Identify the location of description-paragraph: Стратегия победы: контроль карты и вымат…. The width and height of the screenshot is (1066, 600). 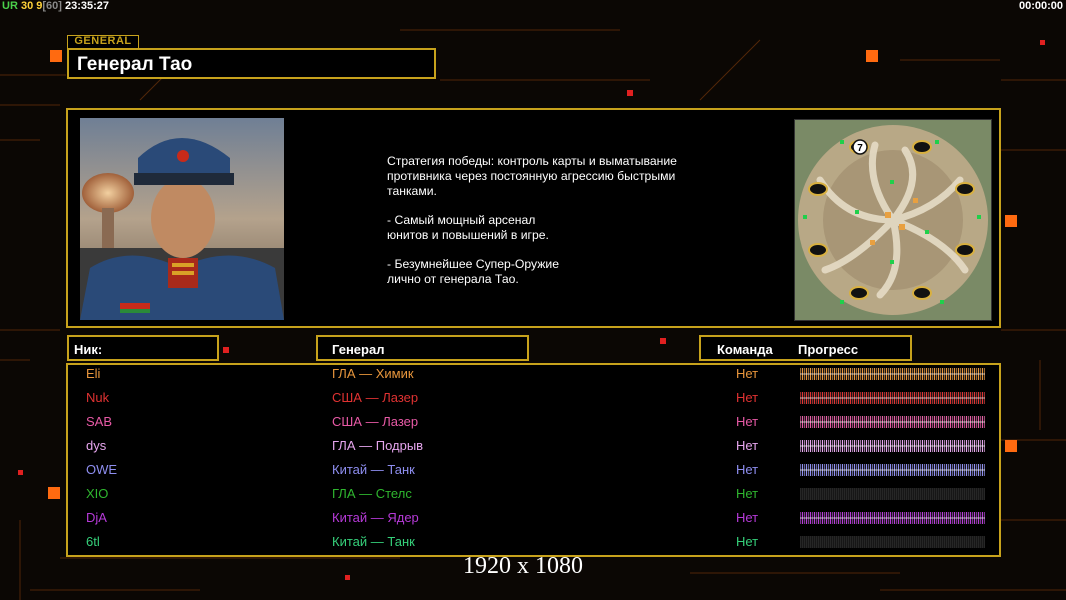
(532, 176).